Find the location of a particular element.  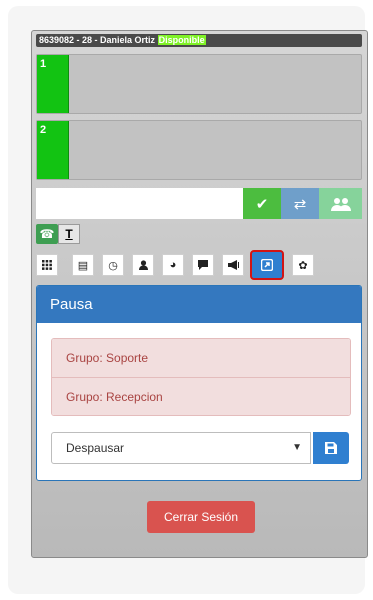

list-icon: ▤ is located at coordinates (83, 265).